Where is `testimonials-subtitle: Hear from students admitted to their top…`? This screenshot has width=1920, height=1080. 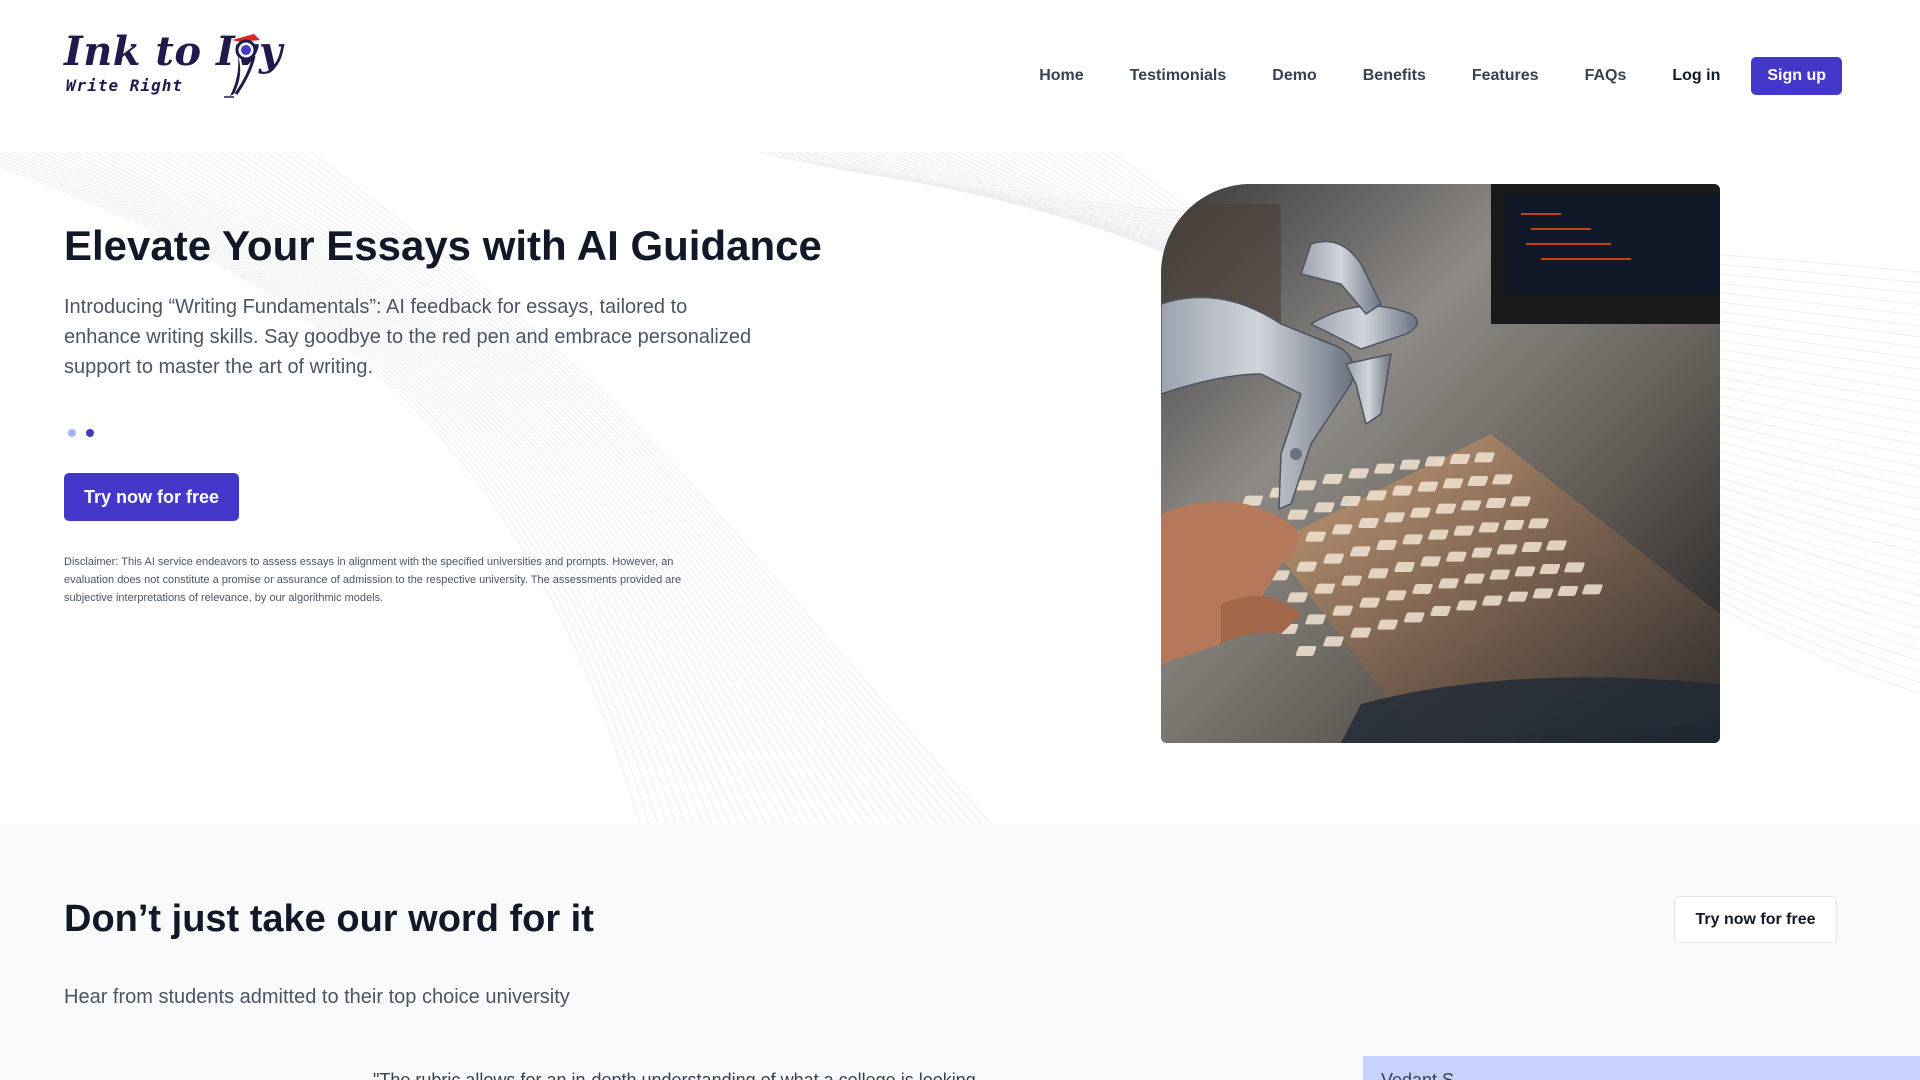 testimonials-subtitle: Hear from students admitted to their top… is located at coordinates (317, 997).